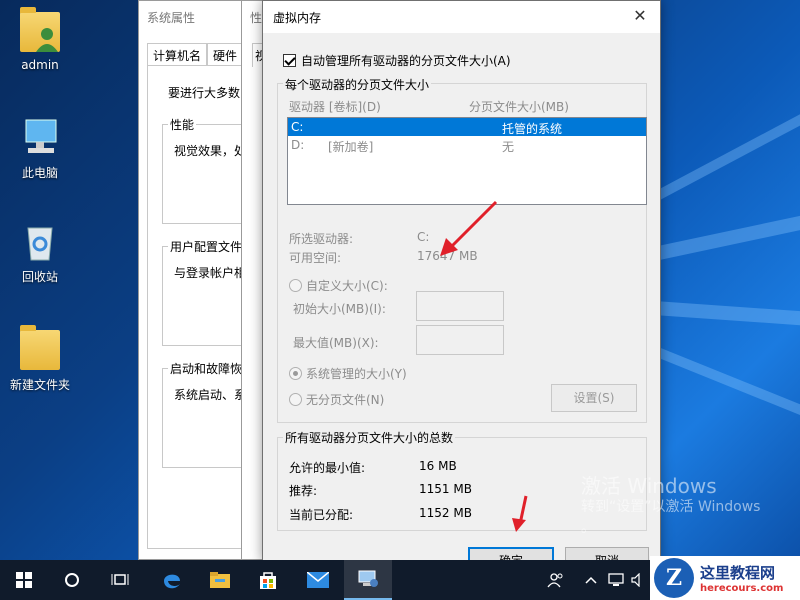 The image size is (800, 600). What do you see at coordinates (357, 84) in the screenshot?
I see `group-label: 每个驱动器的分页文件大小` at bounding box center [357, 84].